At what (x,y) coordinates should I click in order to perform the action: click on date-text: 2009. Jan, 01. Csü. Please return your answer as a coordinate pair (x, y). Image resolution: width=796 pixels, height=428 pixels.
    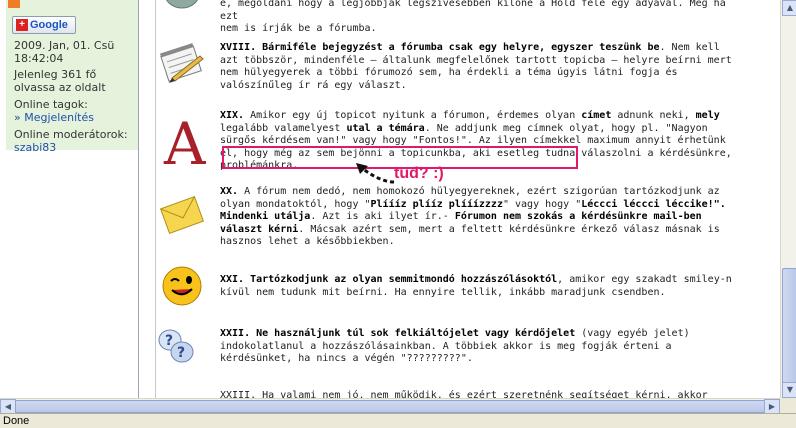
    Looking at the image, I should click on (64, 45).